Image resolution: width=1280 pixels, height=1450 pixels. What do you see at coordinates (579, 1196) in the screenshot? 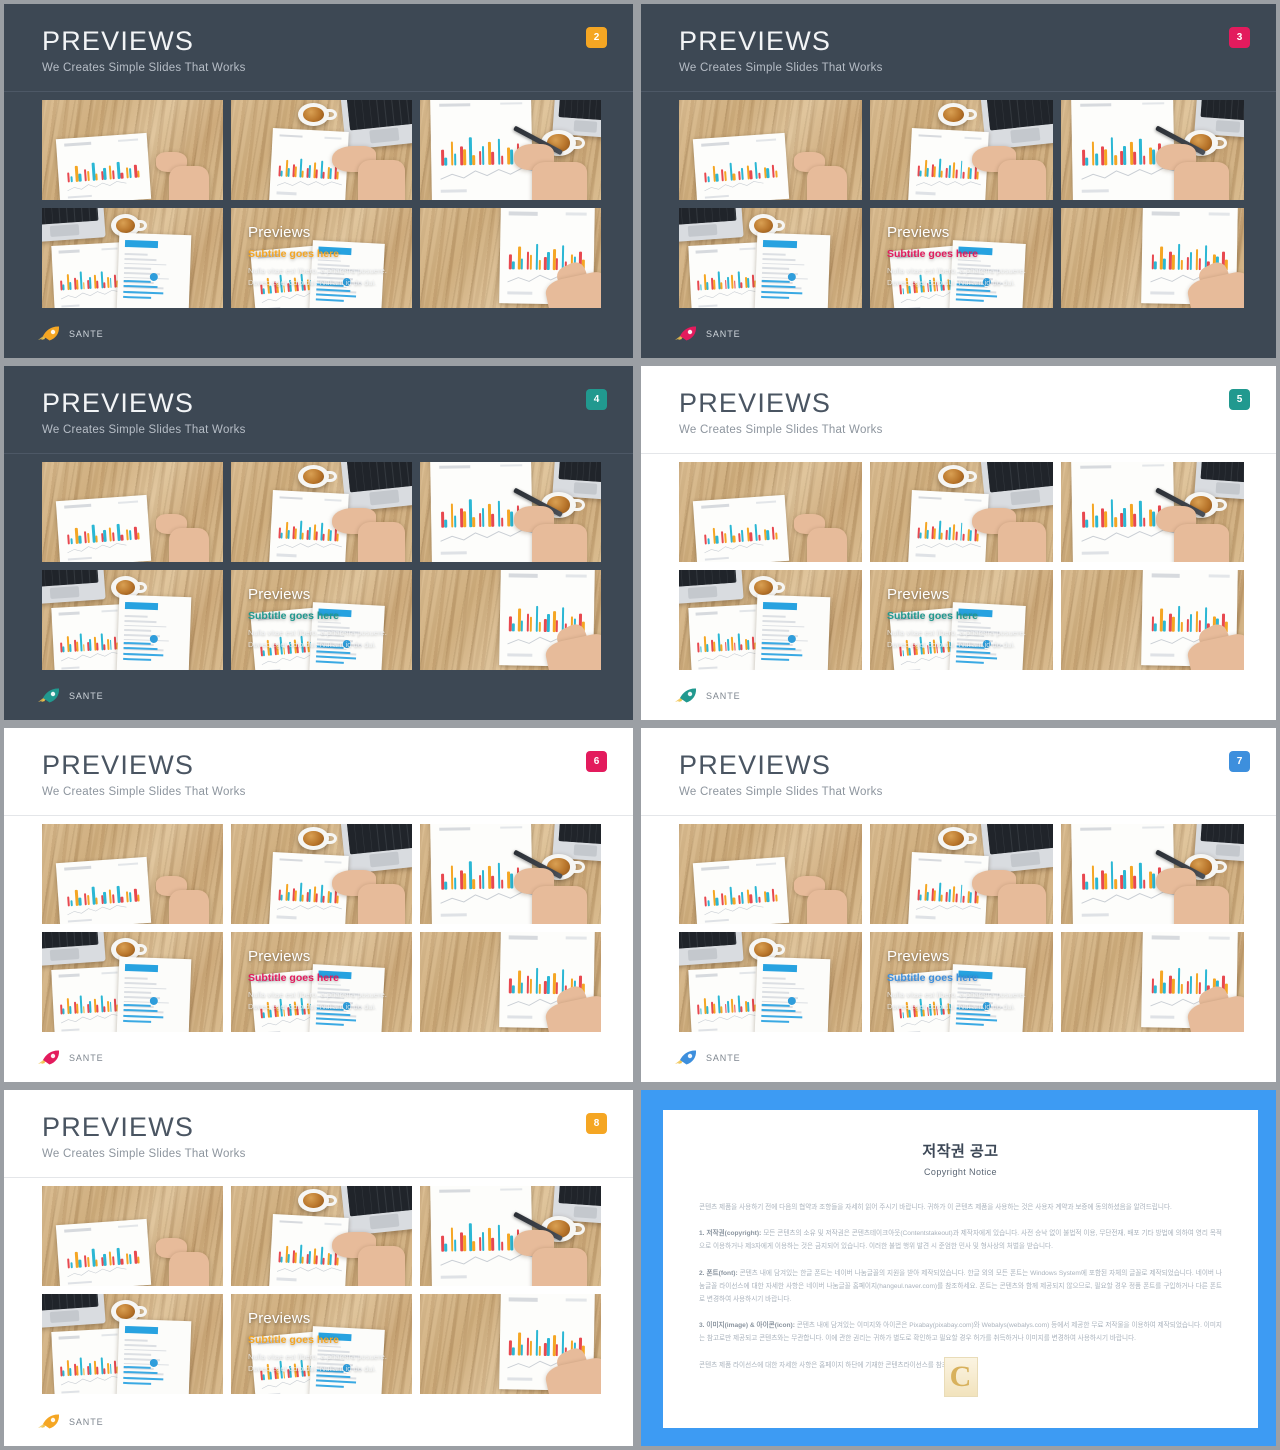
I see `laptop-keyboard` at bounding box center [579, 1196].